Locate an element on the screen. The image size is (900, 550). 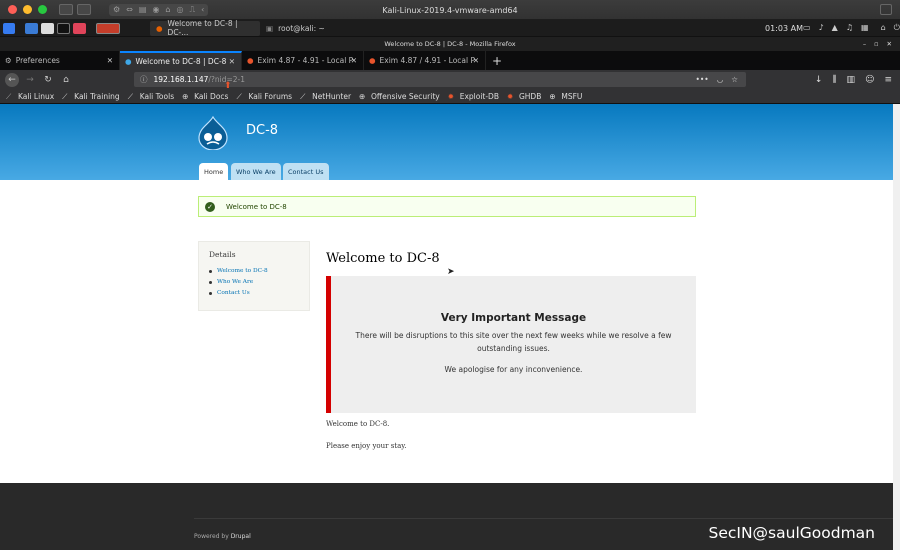
bookmark-msfu: ⊕ MSFU is located at coordinates (565, 96).